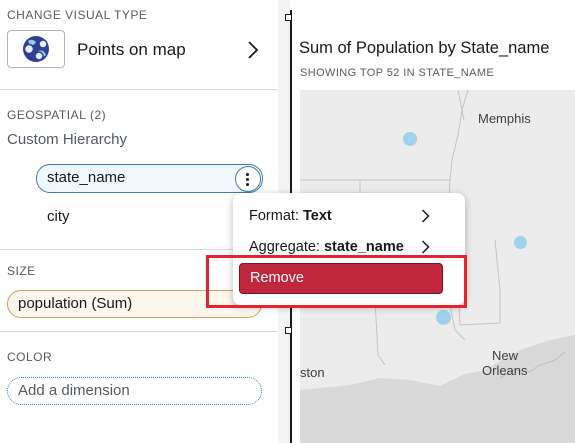 The image size is (575, 443). I want to click on chart-subtitle: SHOWING TOP 52 IN STATE_NAME, so click(397, 73).